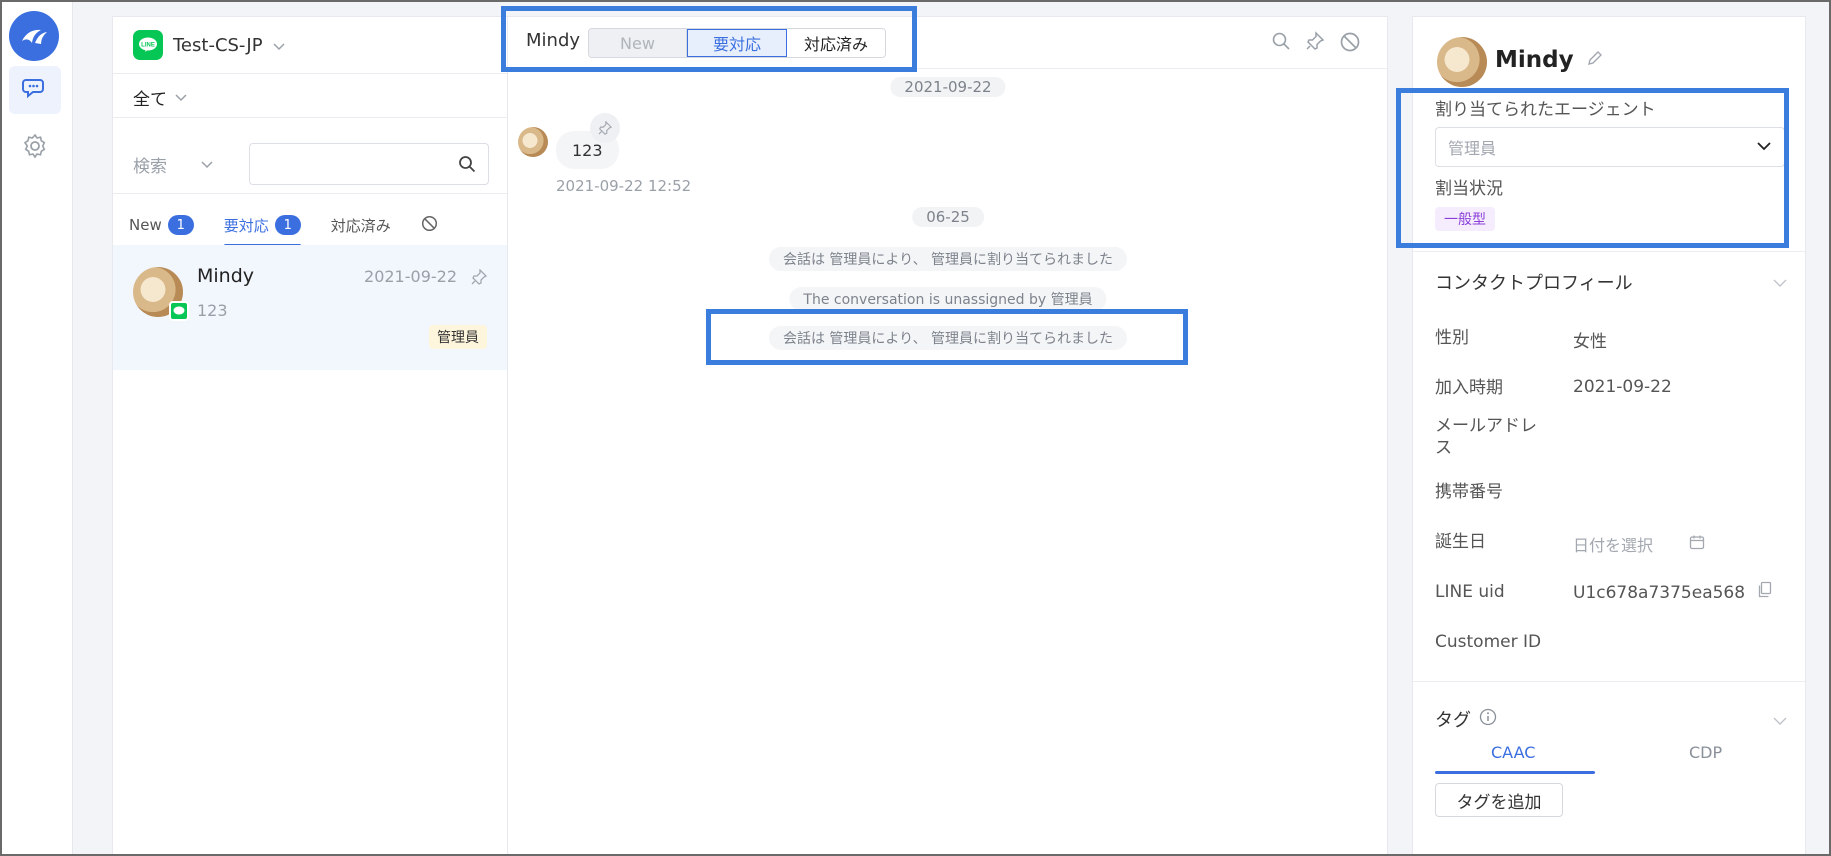 This screenshot has width=1831, height=856. I want to click on birthday-placeholder: 日付を選択, so click(1613, 545).